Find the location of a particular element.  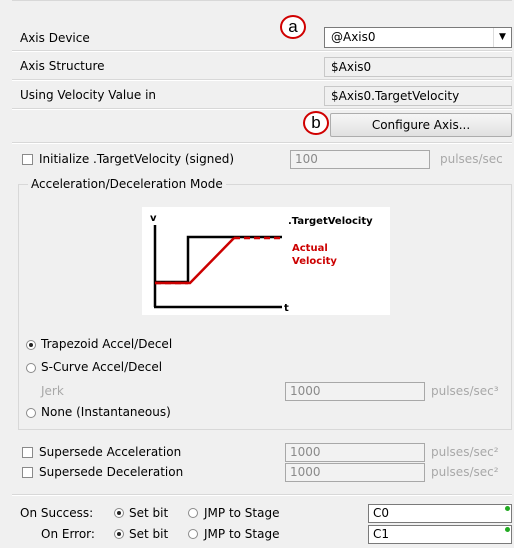

on-success-setbit-label: Set bit is located at coordinates (148, 513).